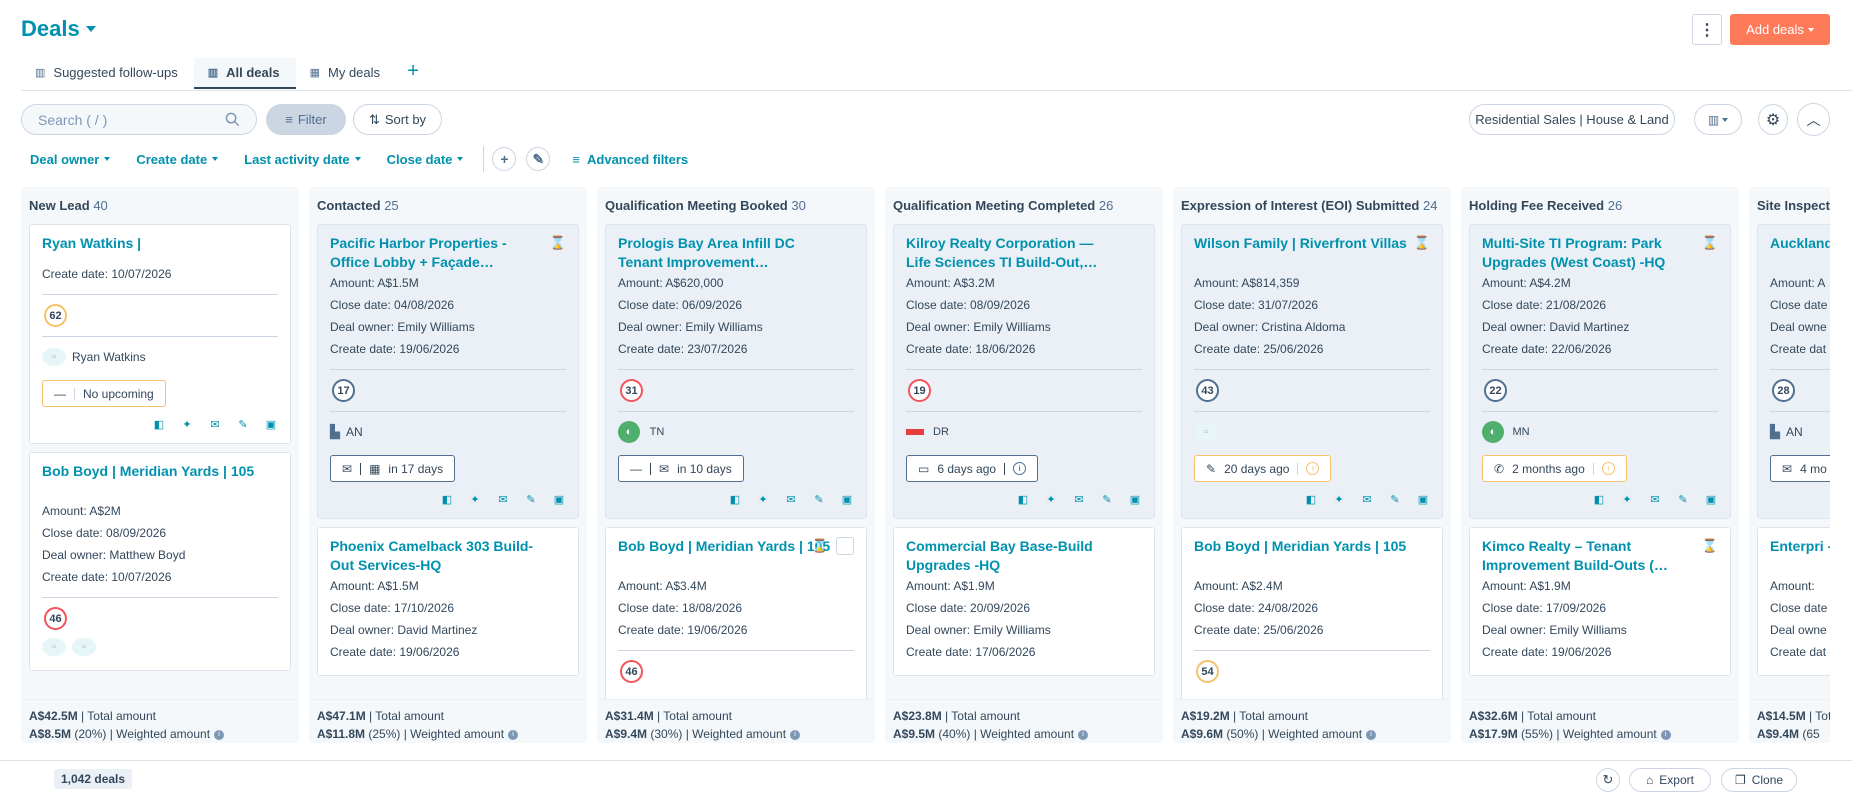  I want to click on advanced-filters-button: ≡ Advanced filters, so click(630, 159).